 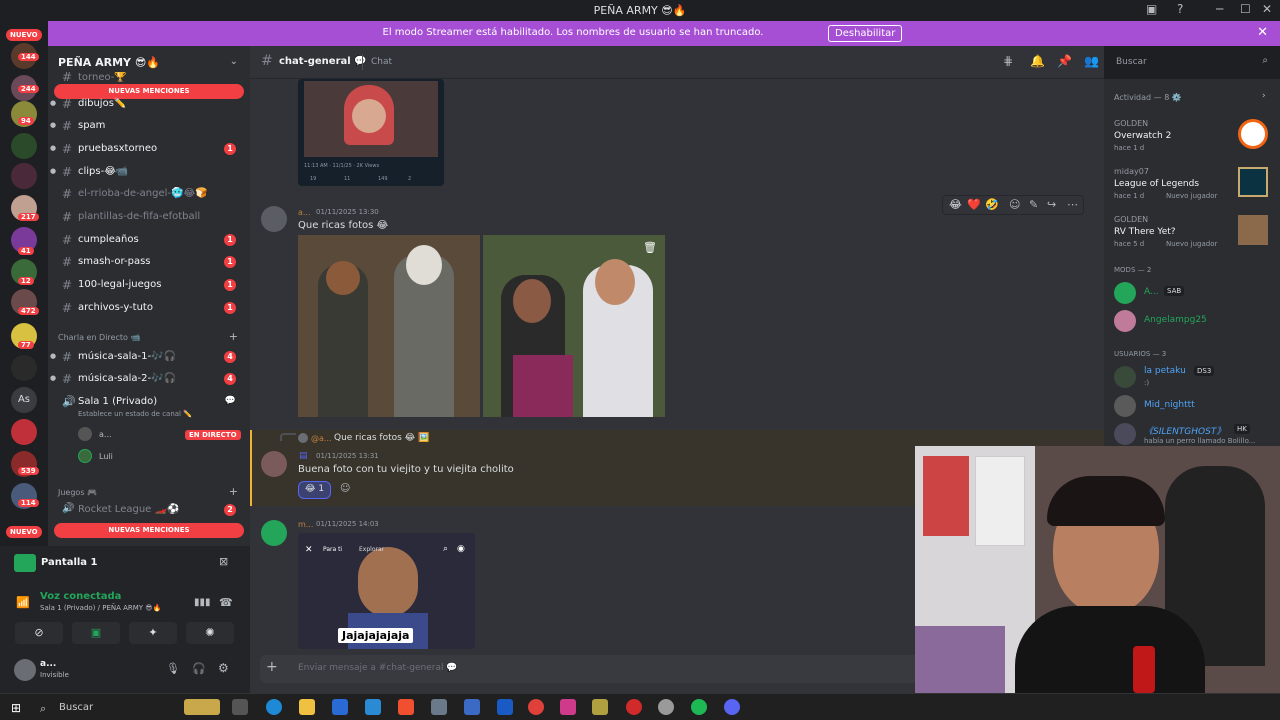 I want to click on activity-user: GOLDEN, so click(x=1131, y=219).